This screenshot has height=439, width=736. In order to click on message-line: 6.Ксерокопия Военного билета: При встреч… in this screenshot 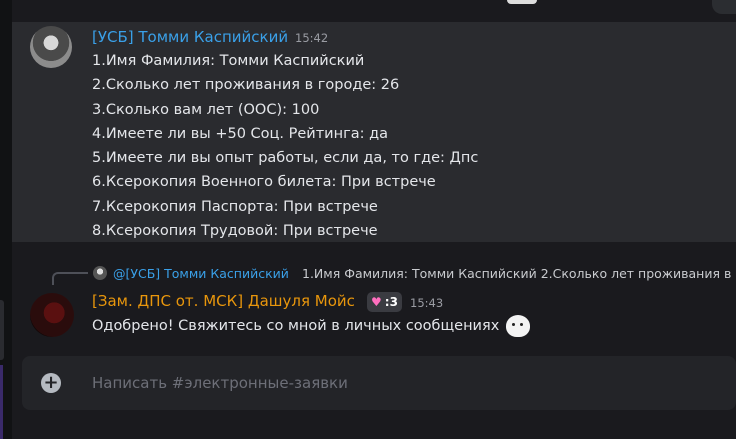, I will do `click(264, 182)`.